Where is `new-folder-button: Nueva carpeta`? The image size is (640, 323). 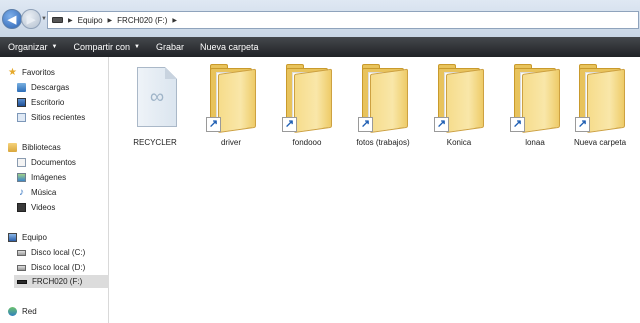 new-folder-button: Nueva carpeta is located at coordinates (229, 47).